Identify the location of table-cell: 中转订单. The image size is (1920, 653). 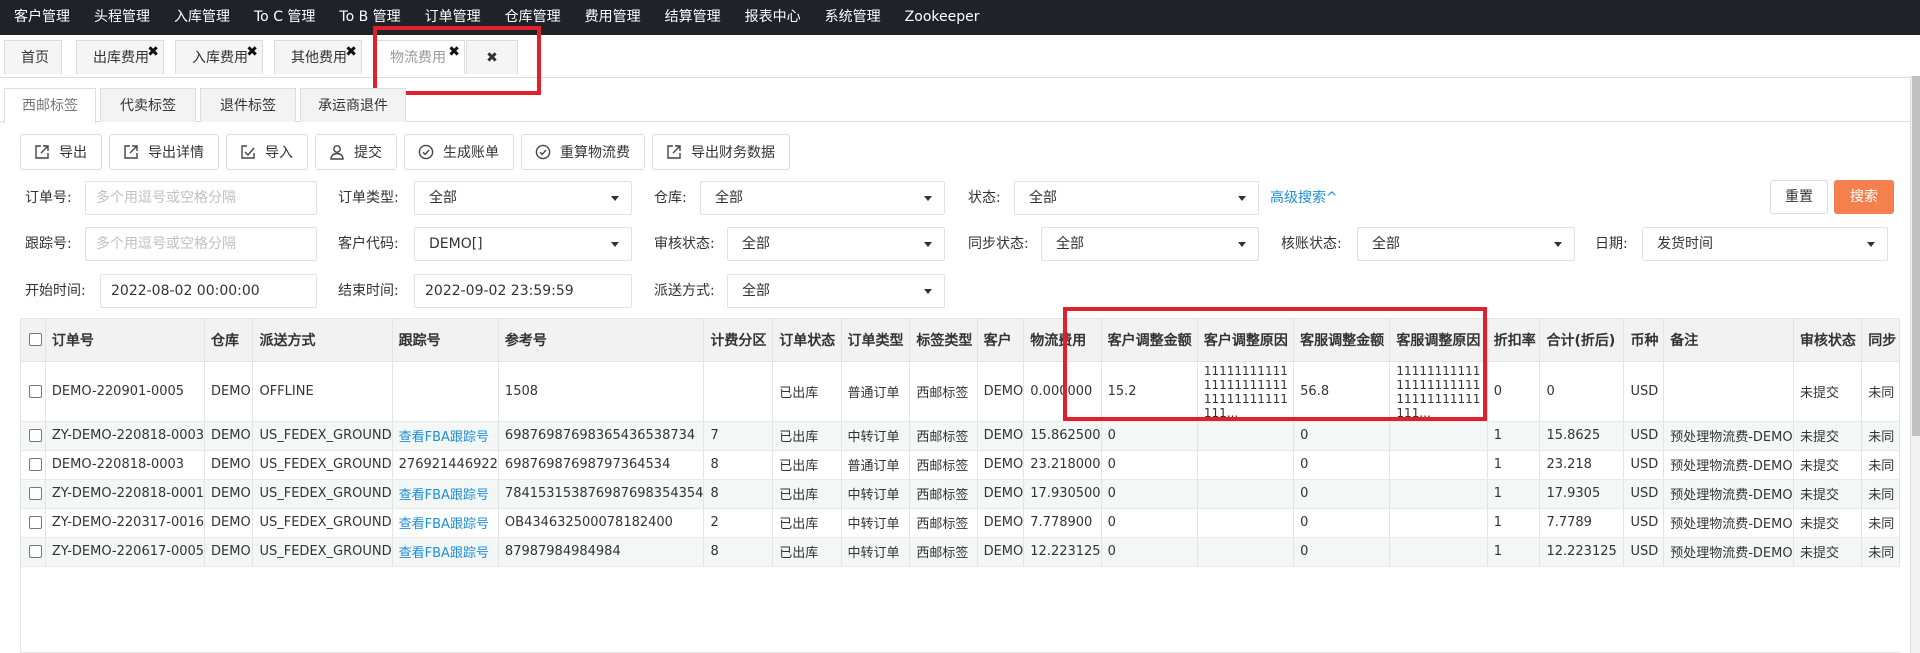
(876, 436).